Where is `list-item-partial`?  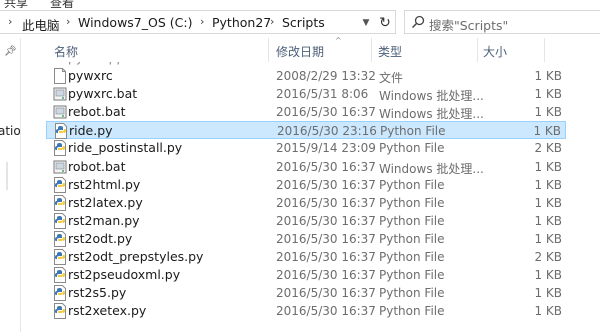 list-item-partial is located at coordinates (306, 326).